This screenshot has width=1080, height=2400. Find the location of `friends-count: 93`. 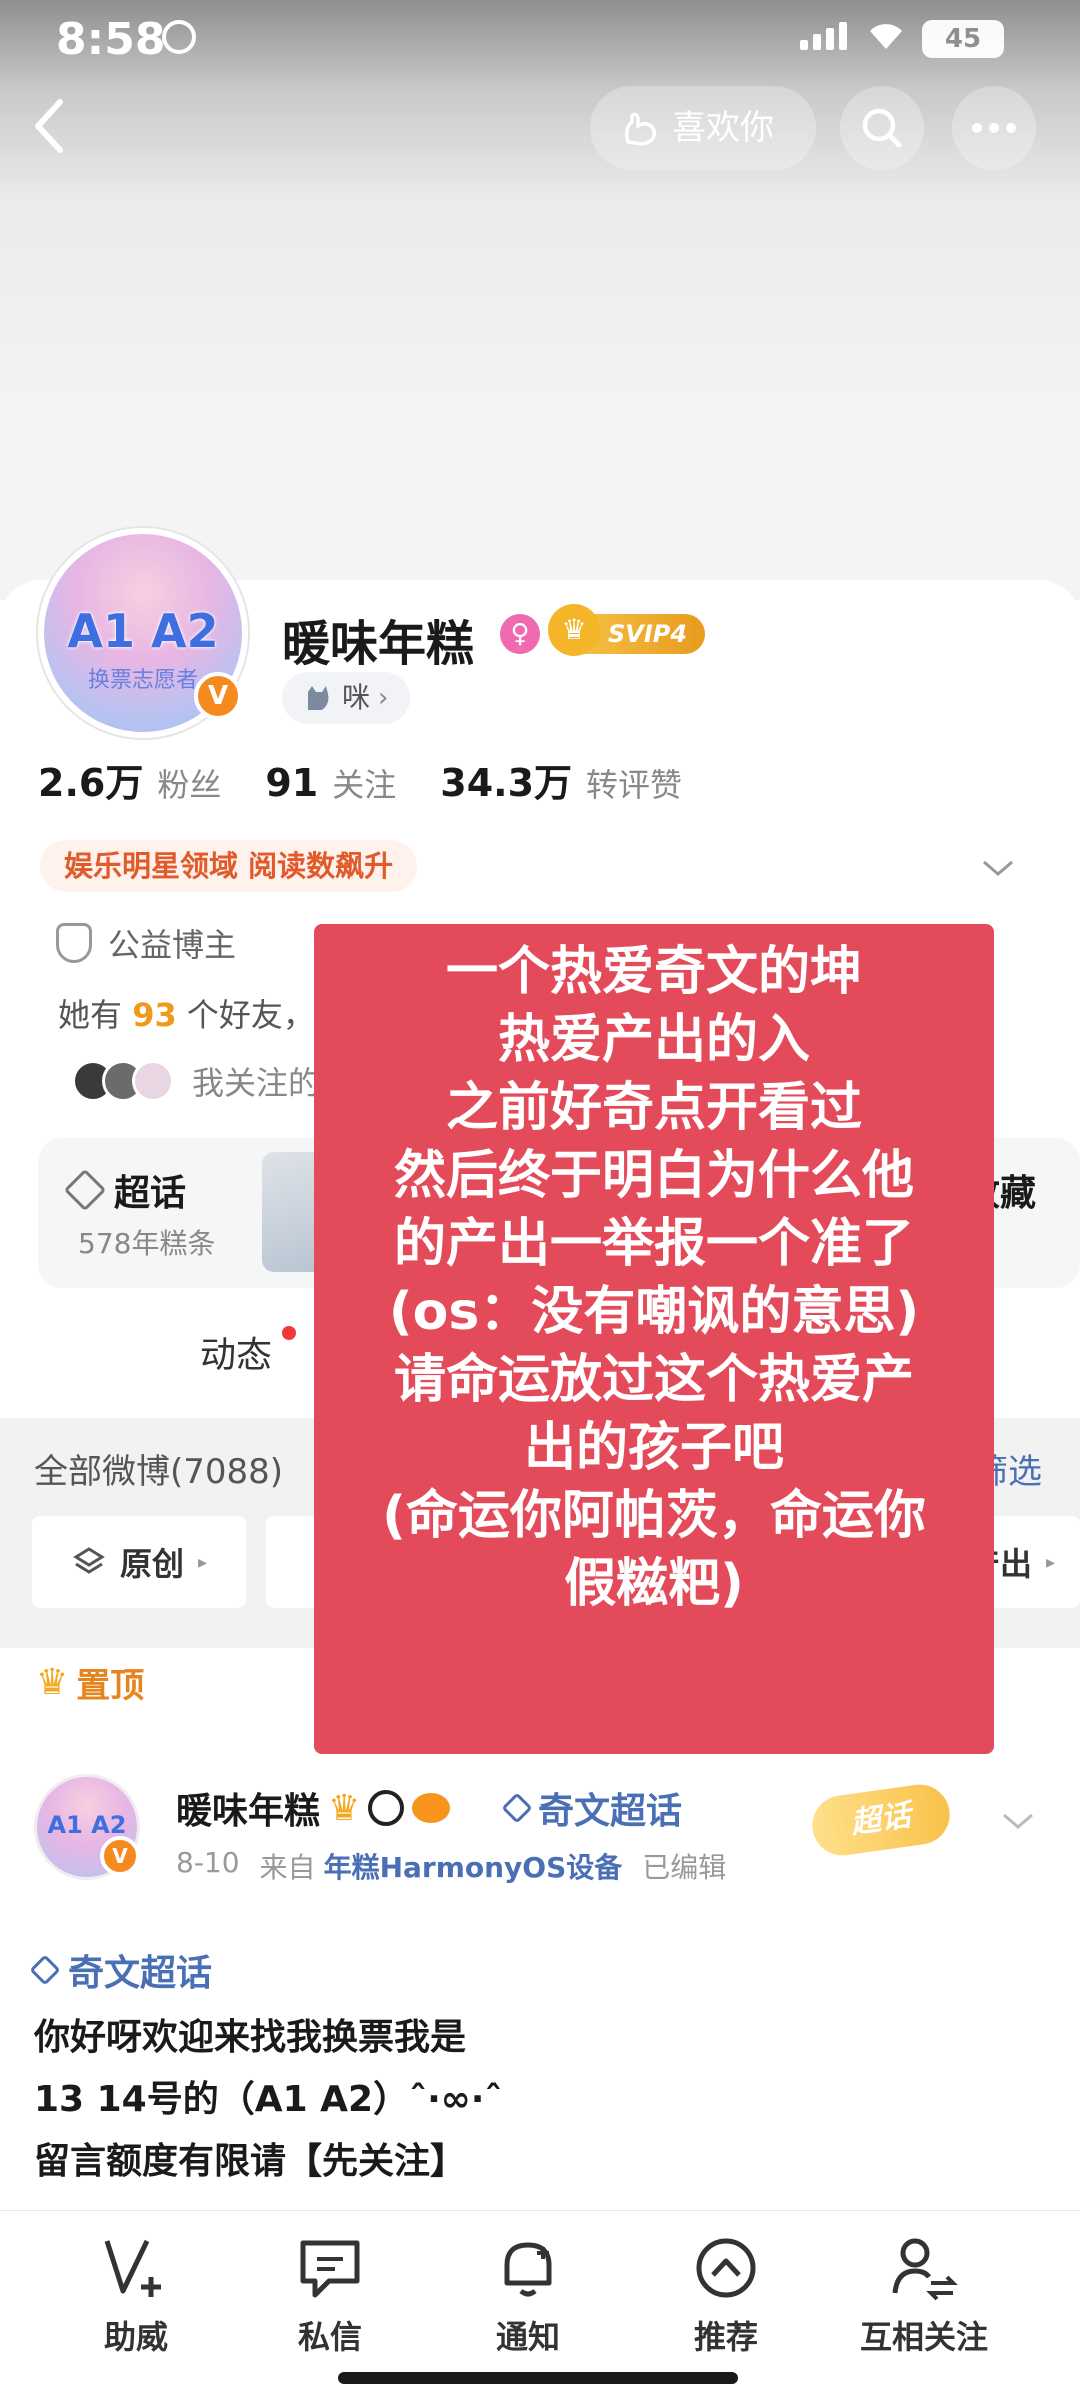

friends-count: 93 is located at coordinates (154, 1015).